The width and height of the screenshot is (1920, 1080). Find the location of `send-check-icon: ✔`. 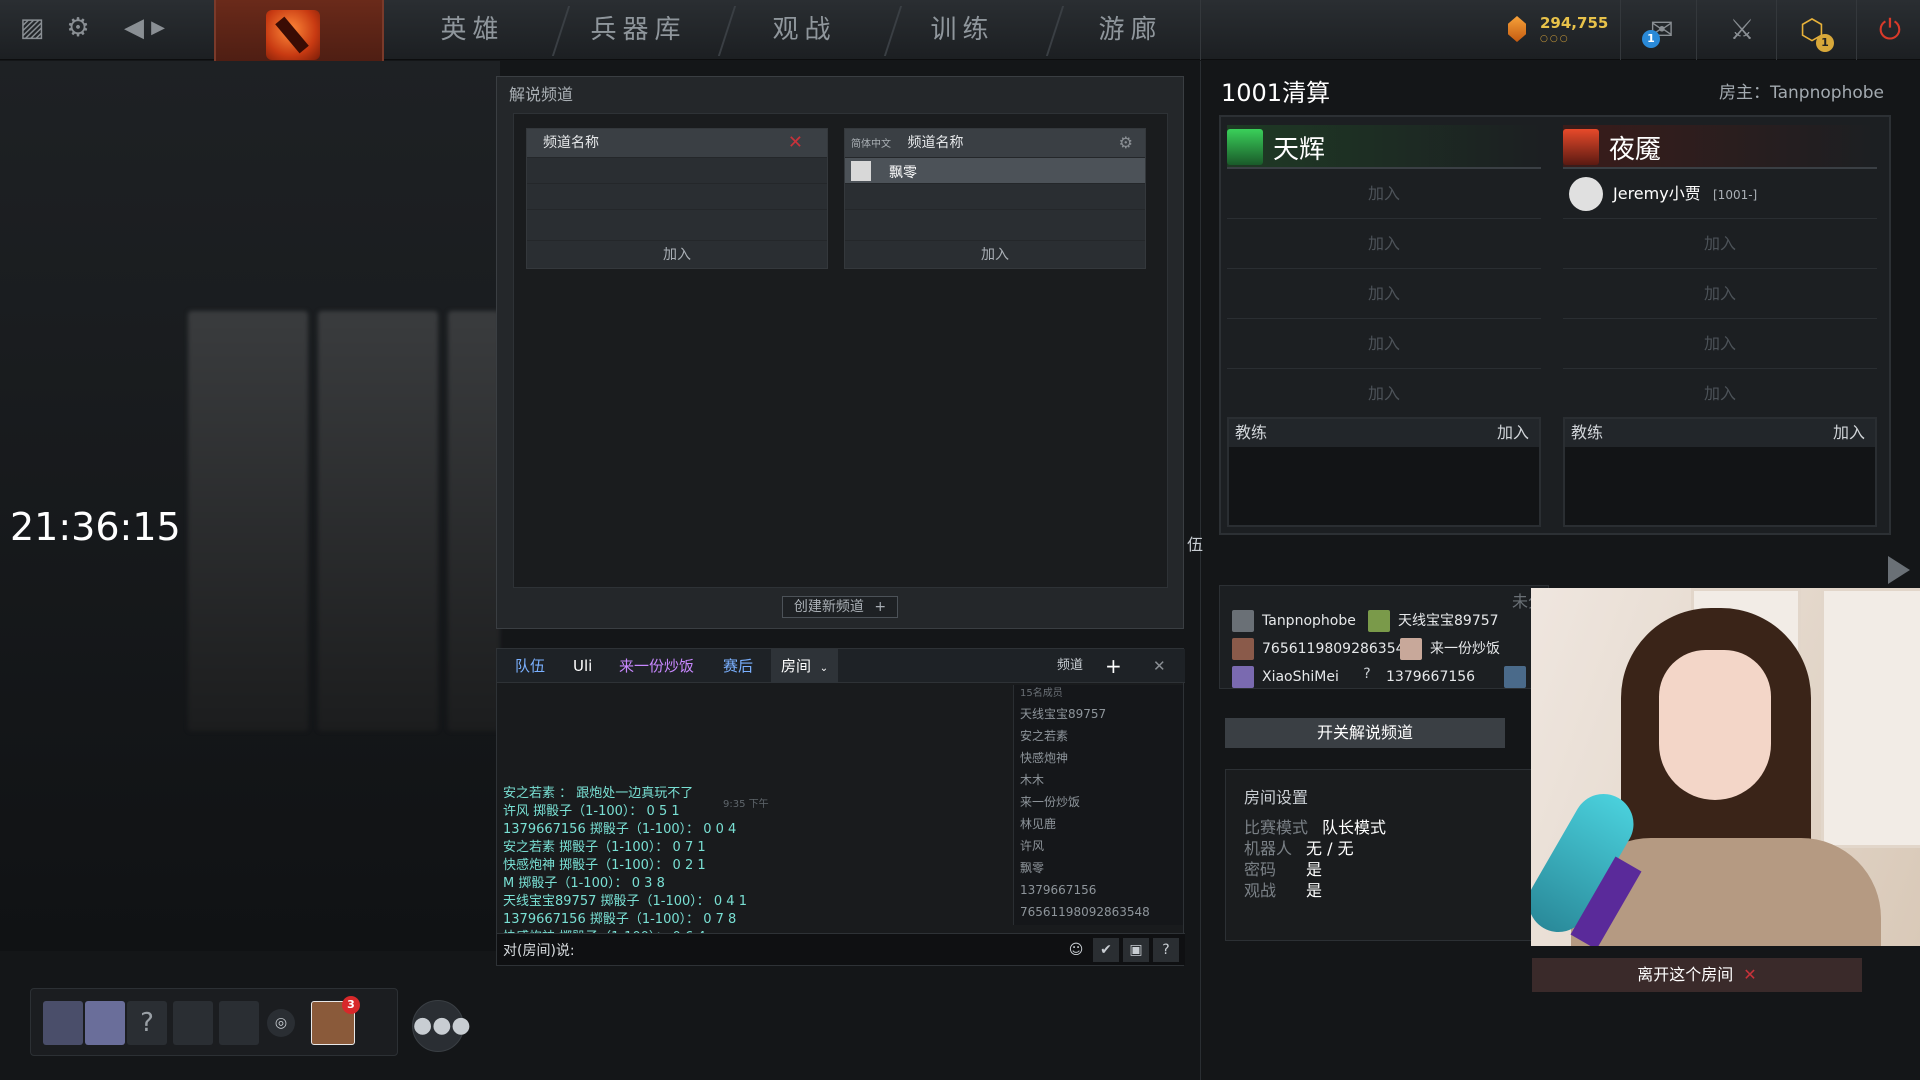

send-check-icon: ✔ is located at coordinates (1106, 950).